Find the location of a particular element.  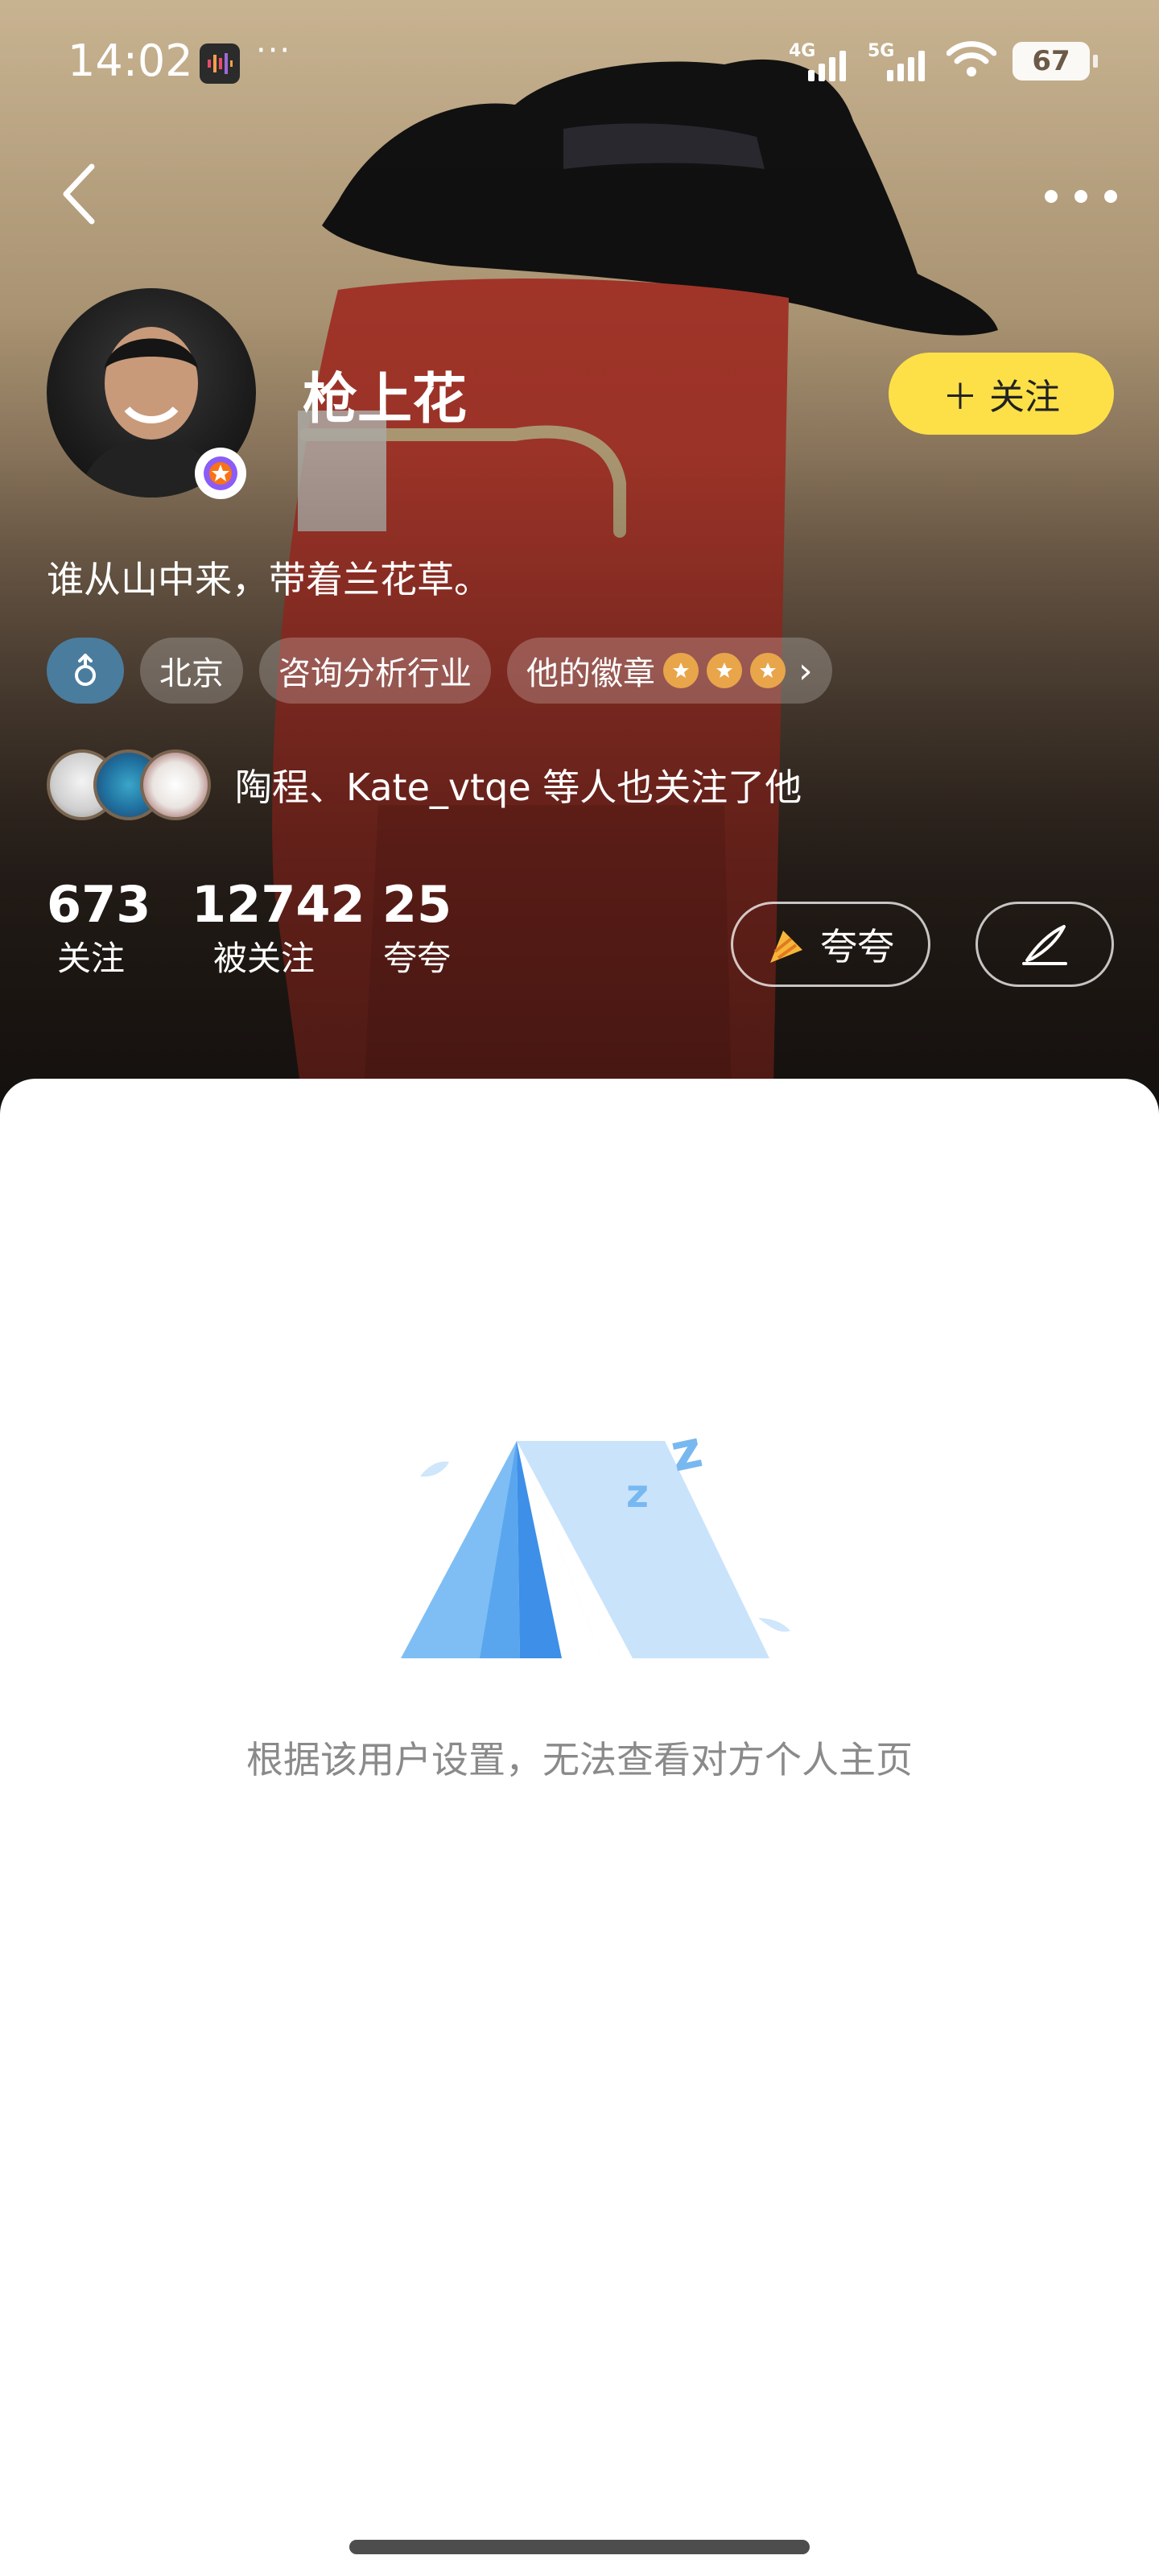

signal-icon-2: 5G is located at coordinates (899, 61).